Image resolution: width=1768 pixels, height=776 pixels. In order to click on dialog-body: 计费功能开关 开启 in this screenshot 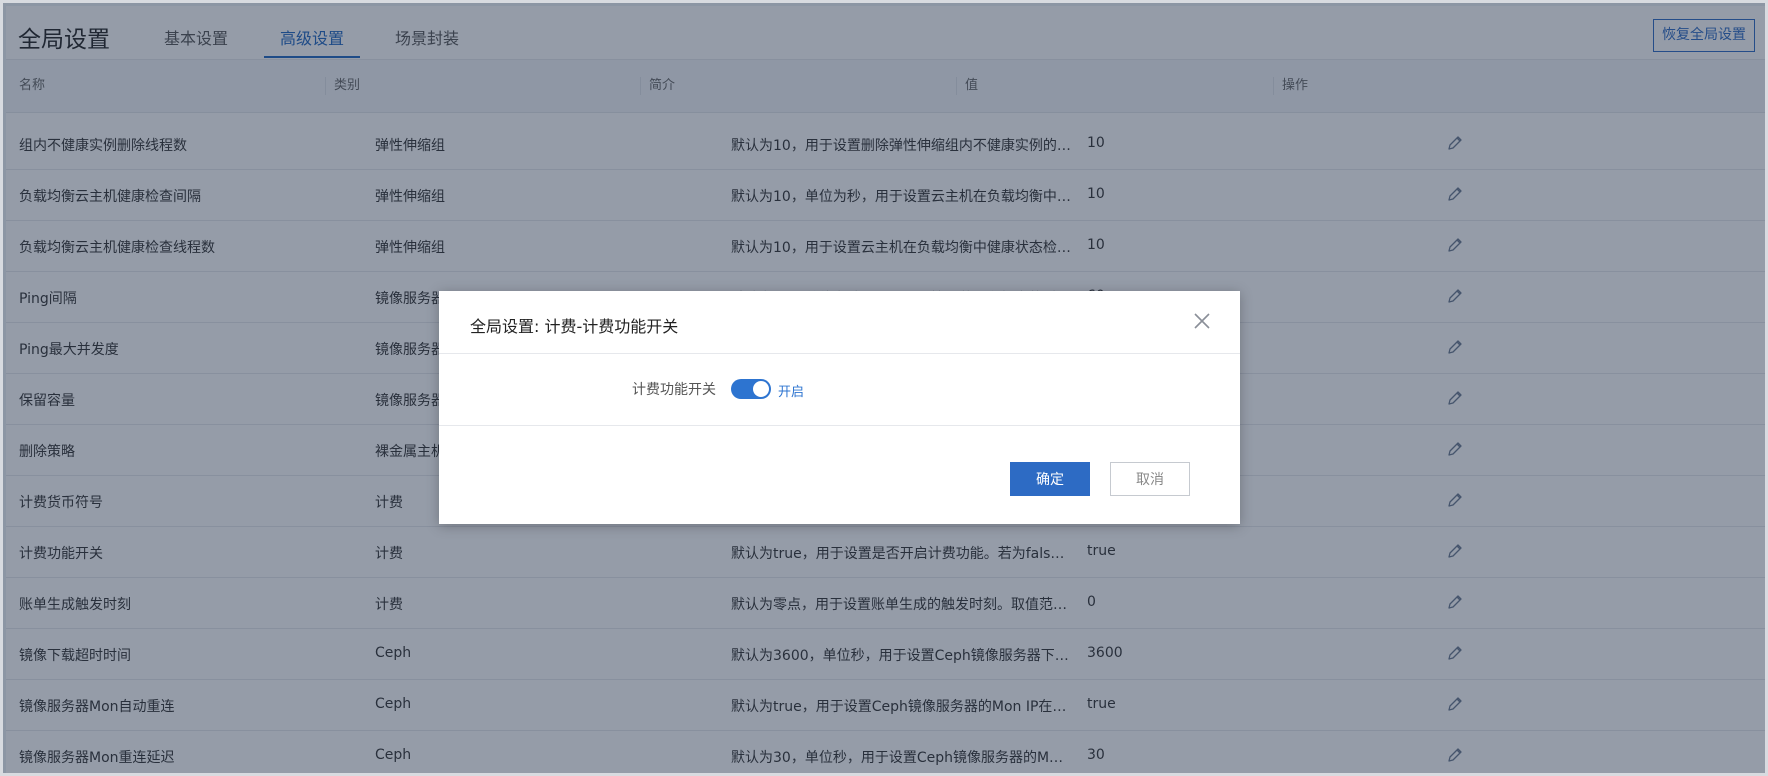, I will do `click(839, 390)`.